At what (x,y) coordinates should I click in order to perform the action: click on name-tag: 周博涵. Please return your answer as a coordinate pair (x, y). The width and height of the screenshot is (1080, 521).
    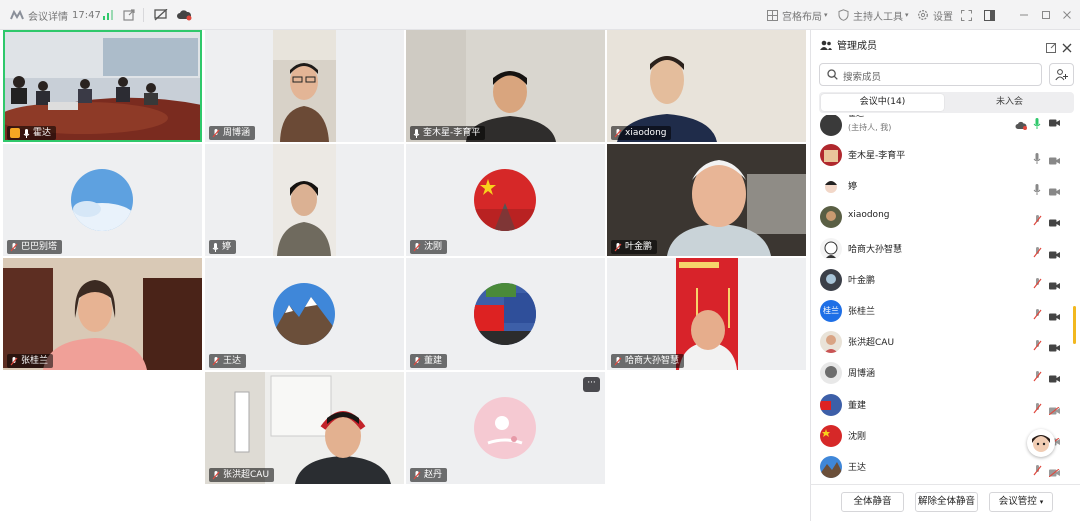
    Looking at the image, I should click on (232, 133).